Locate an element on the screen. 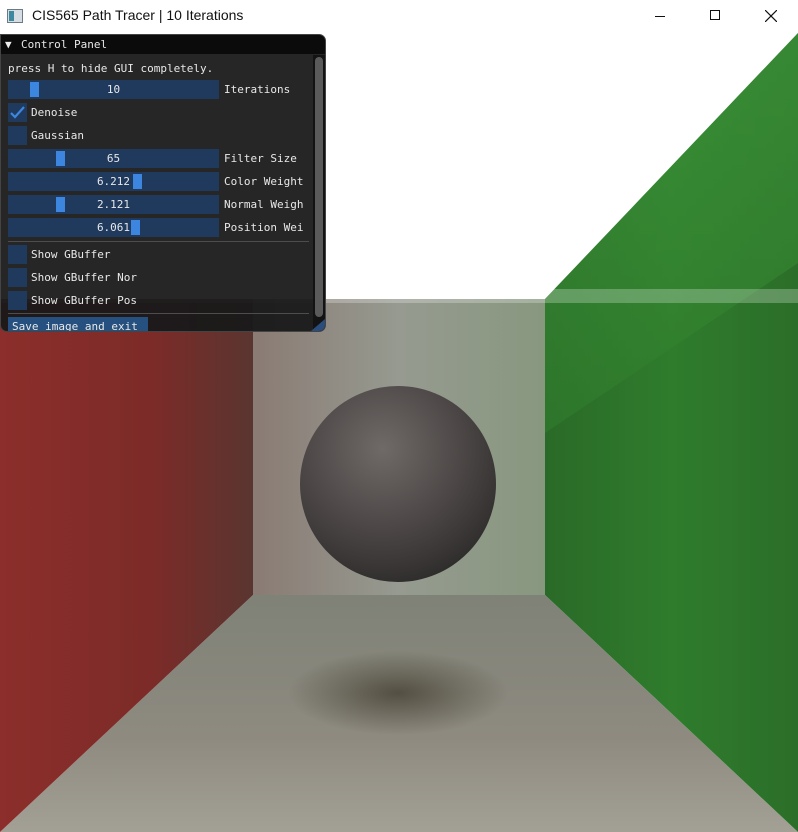 This screenshot has width=798, height=832. show-gbuffer-position-label: Show GBuffer Pos is located at coordinates (84, 300).